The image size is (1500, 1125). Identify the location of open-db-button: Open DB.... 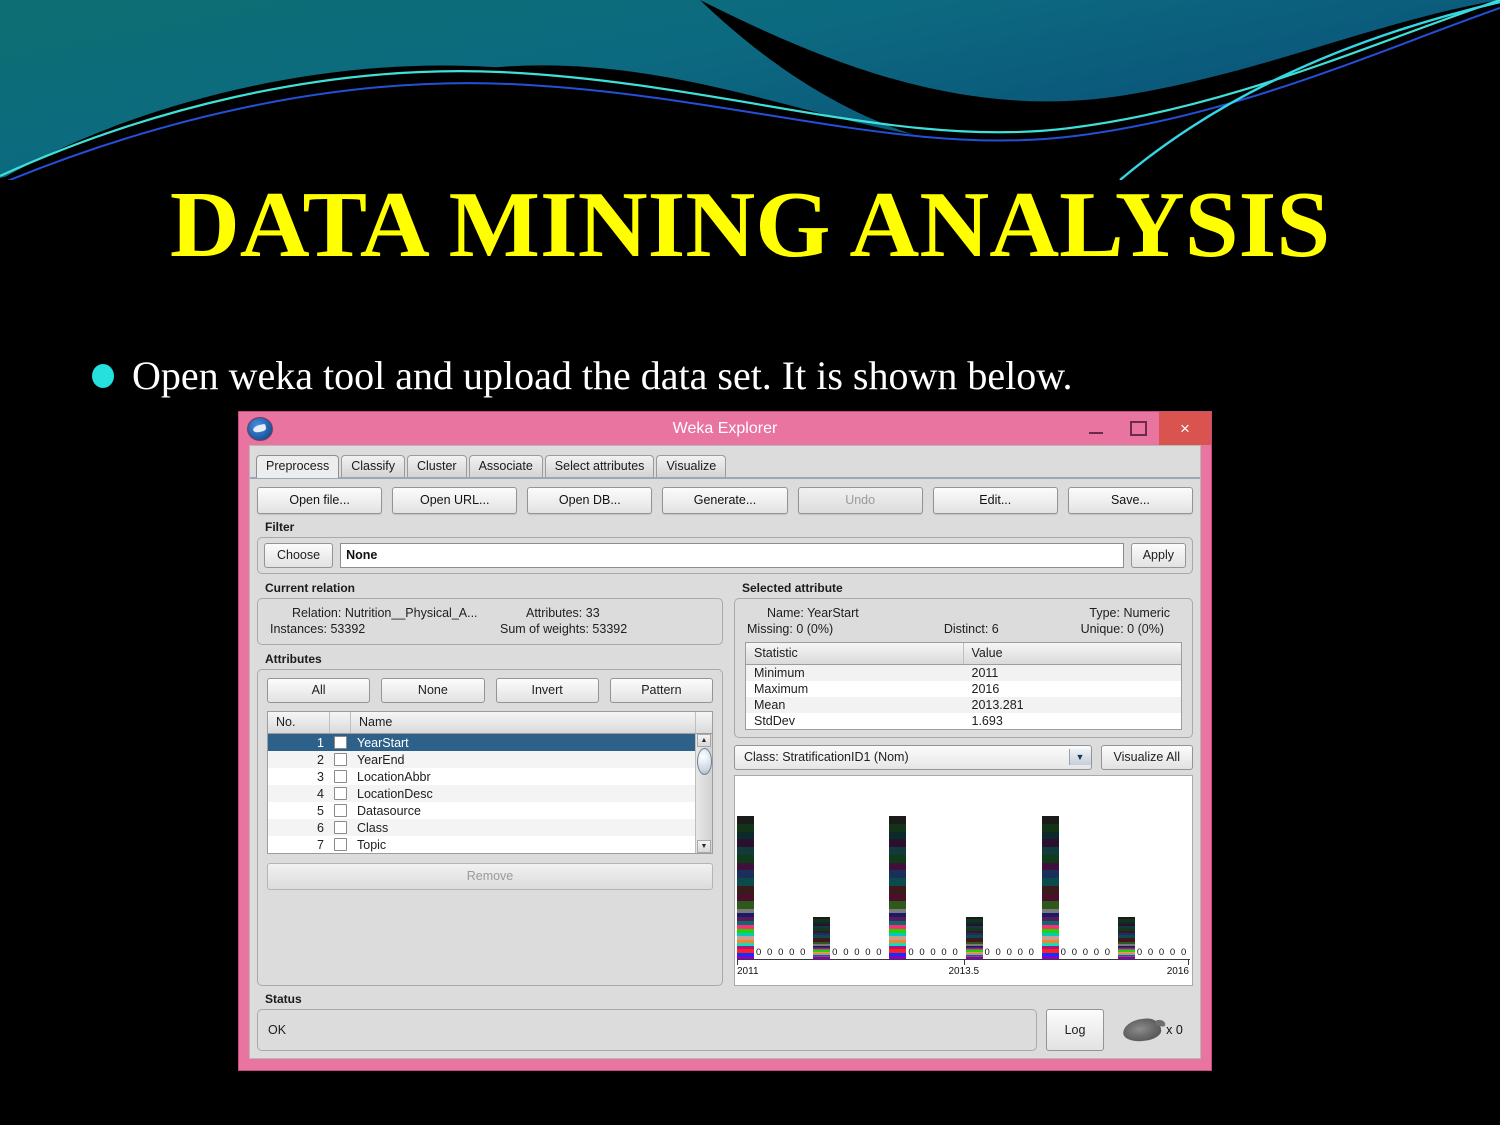
(590, 500).